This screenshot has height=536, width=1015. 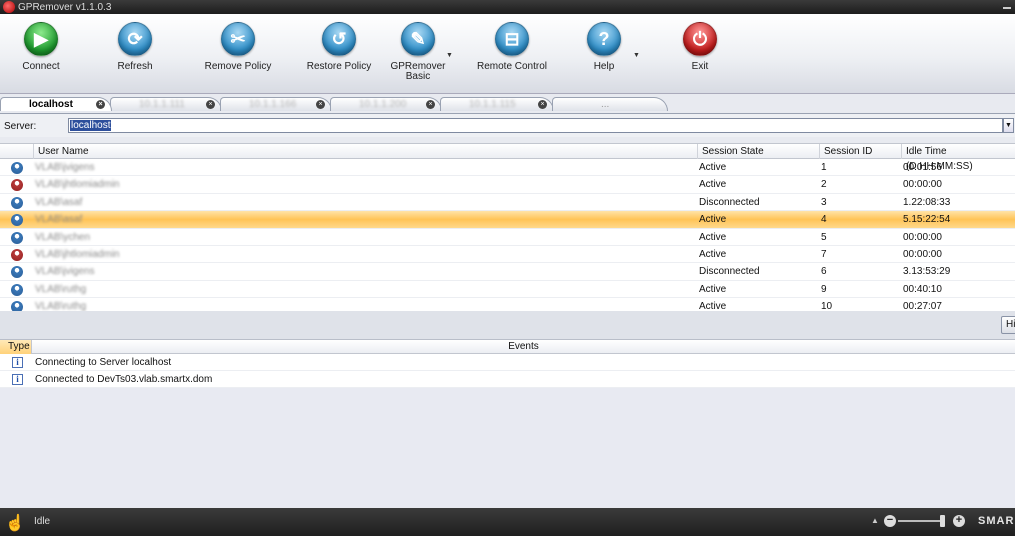 I want to click on restore-icon: ↺, so click(x=339, y=39).